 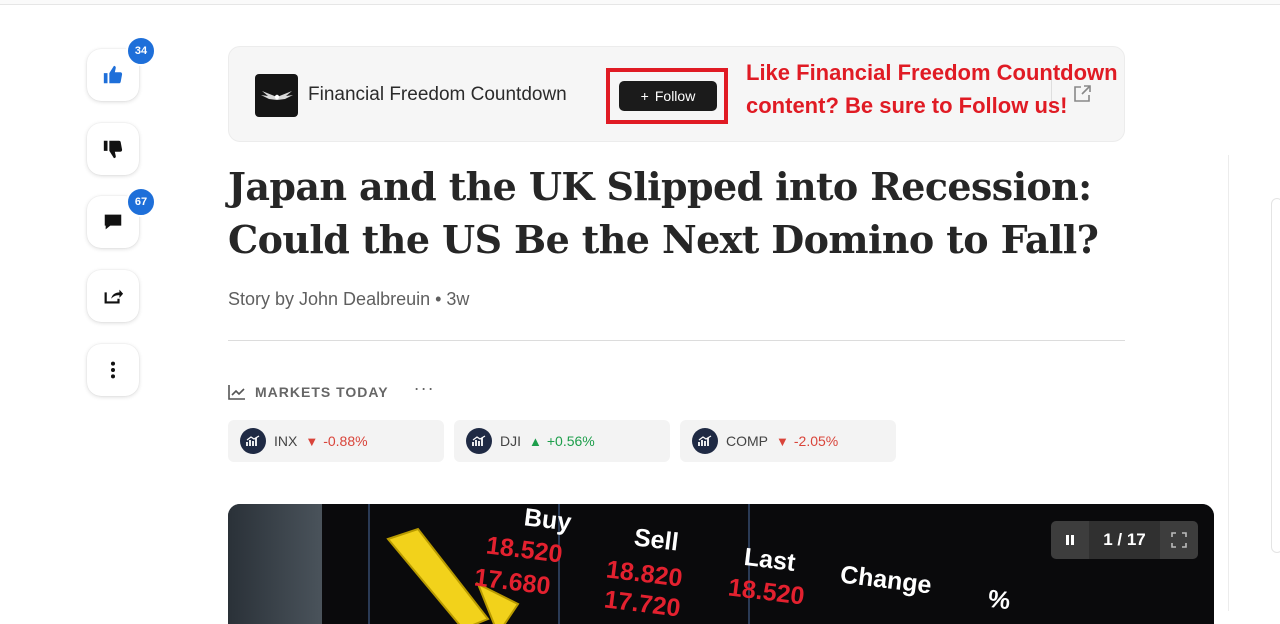 What do you see at coordinates (113, 222) in the screenshot?
I see `comment-icon` at bounding box center [113, 222].